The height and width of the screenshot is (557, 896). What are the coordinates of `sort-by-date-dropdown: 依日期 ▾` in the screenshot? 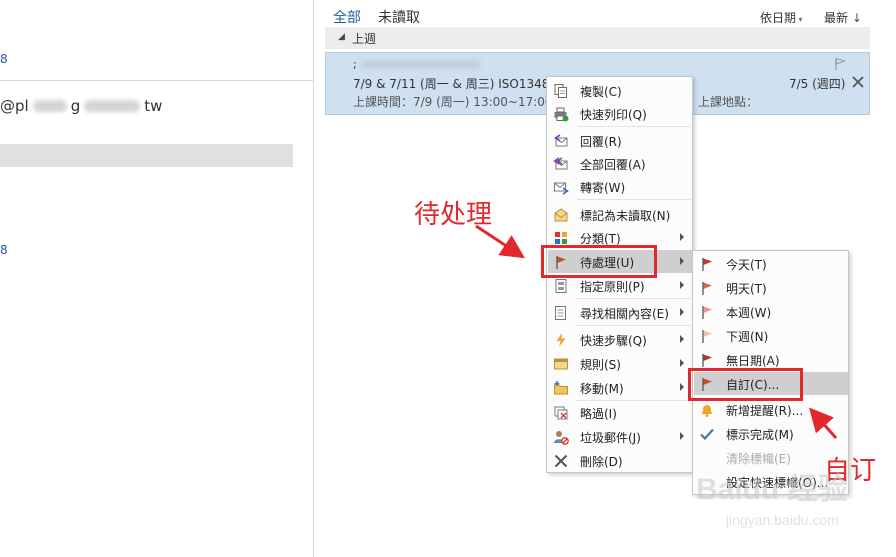 It's located at (781, 17).